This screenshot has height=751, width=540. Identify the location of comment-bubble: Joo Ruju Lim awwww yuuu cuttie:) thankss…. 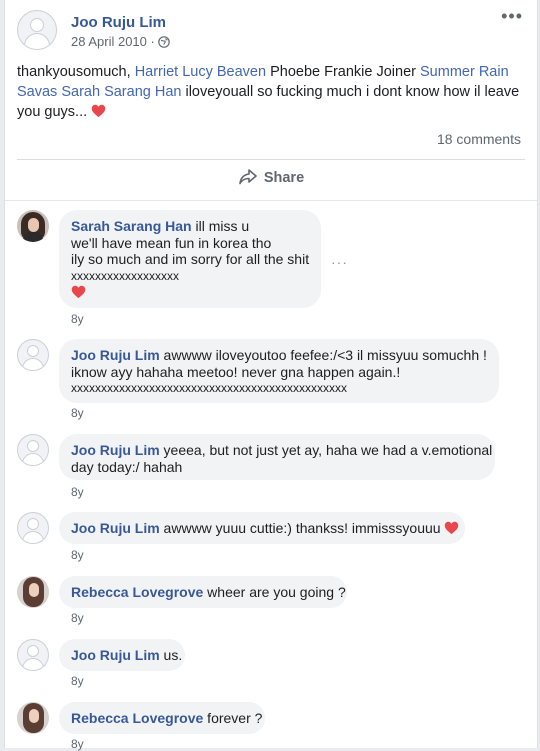
(262, 528).